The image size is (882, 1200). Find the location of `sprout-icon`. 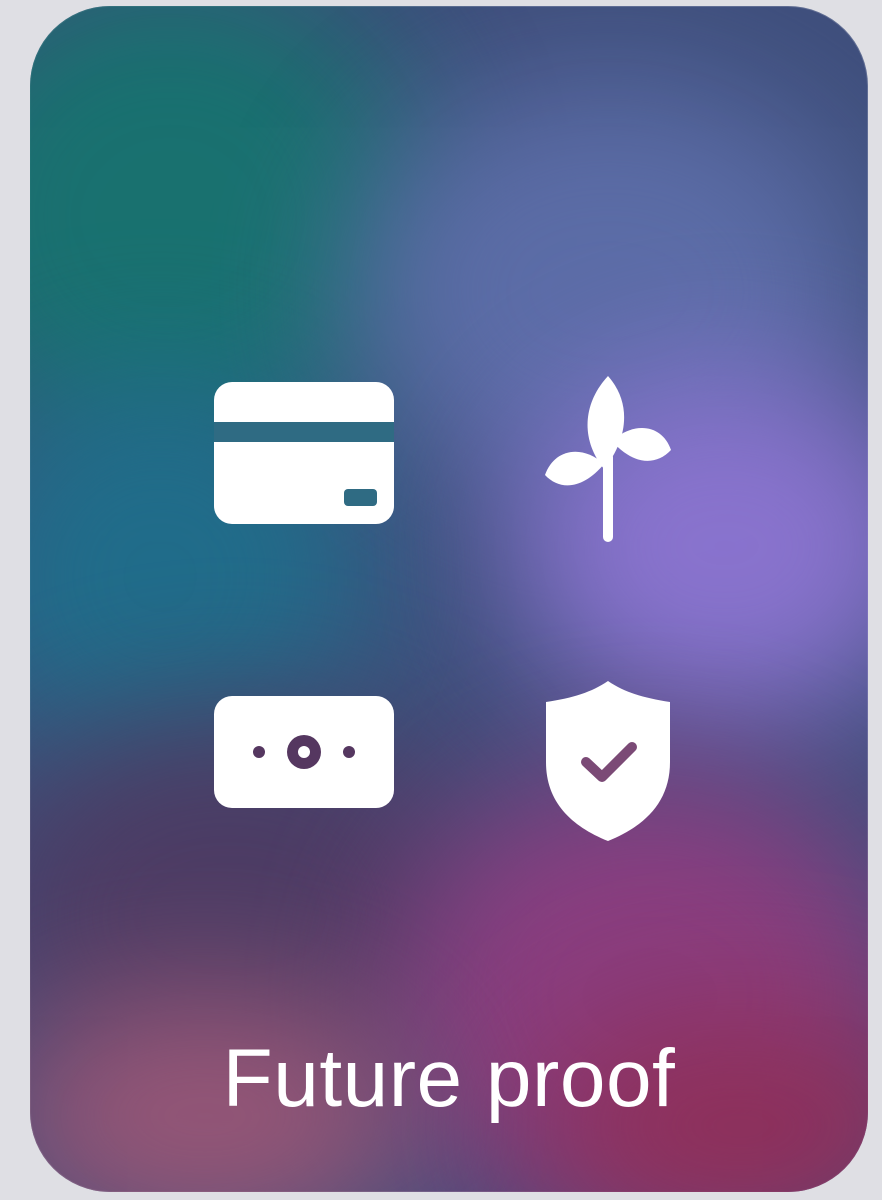

sprout-icon is located at coordinates (608, 459).